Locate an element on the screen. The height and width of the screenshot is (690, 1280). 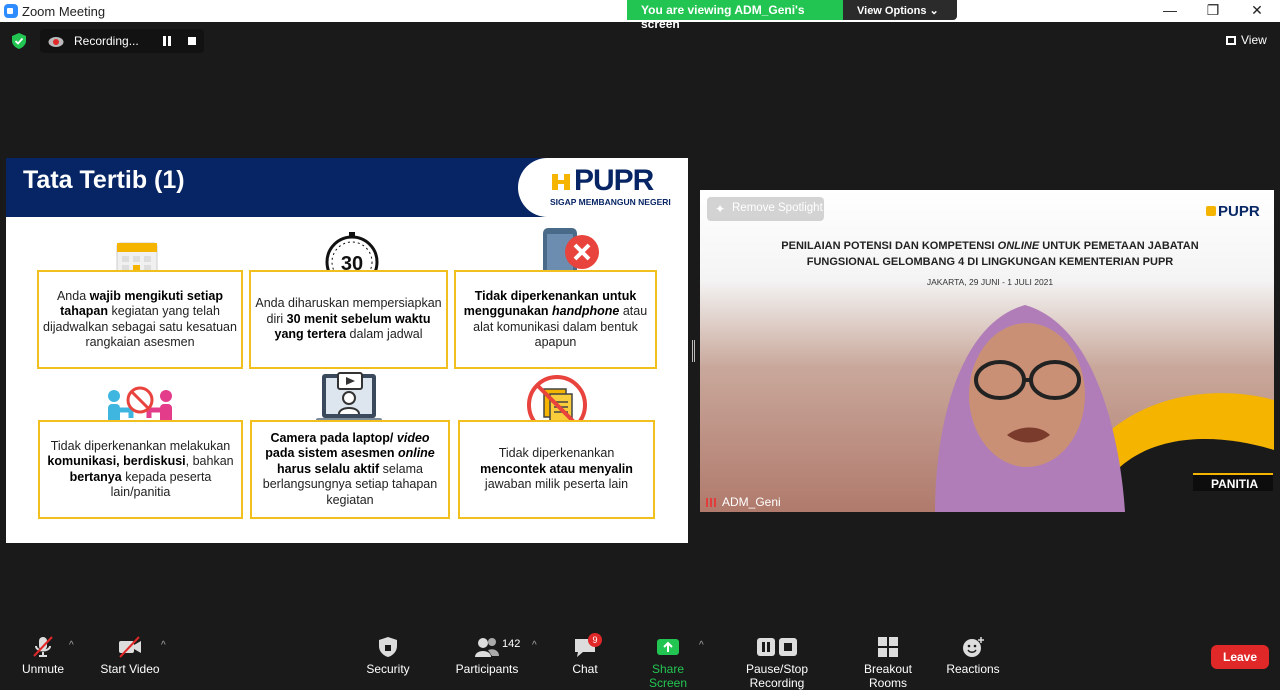
reactions-label: Reactions is located at coordinates (973, 669).